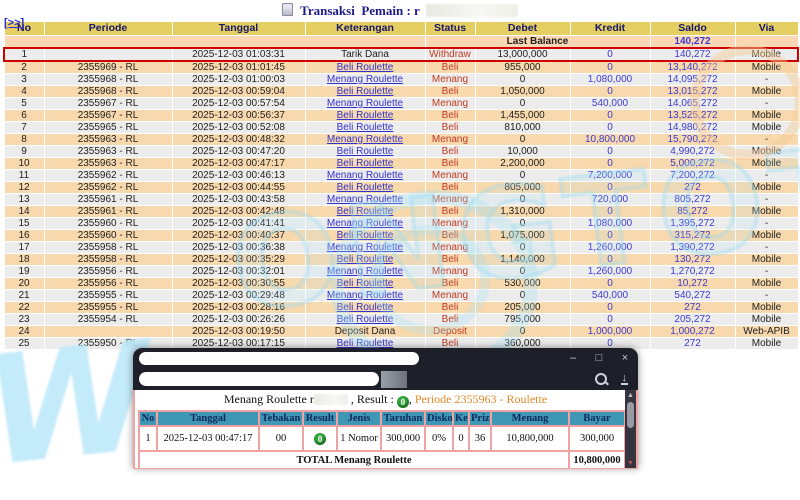 The image size is (800, 500). Describe the element at coordinates (630, 429) in the screenshot. I see `popup-scrollbar: ▲ ▼` at that location.